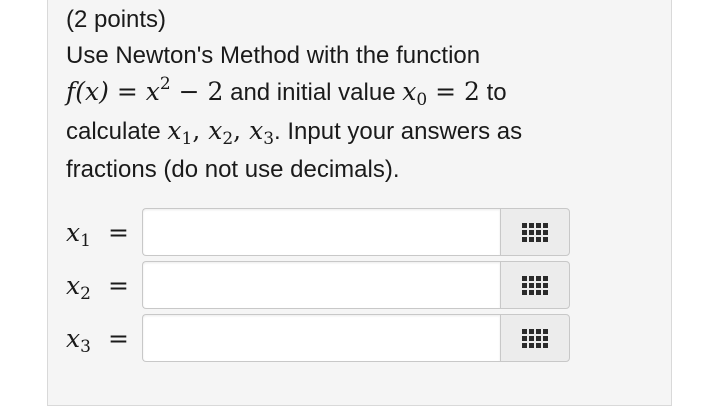  I want to click on x0-expression: x0 = 2, so click(441, 93).